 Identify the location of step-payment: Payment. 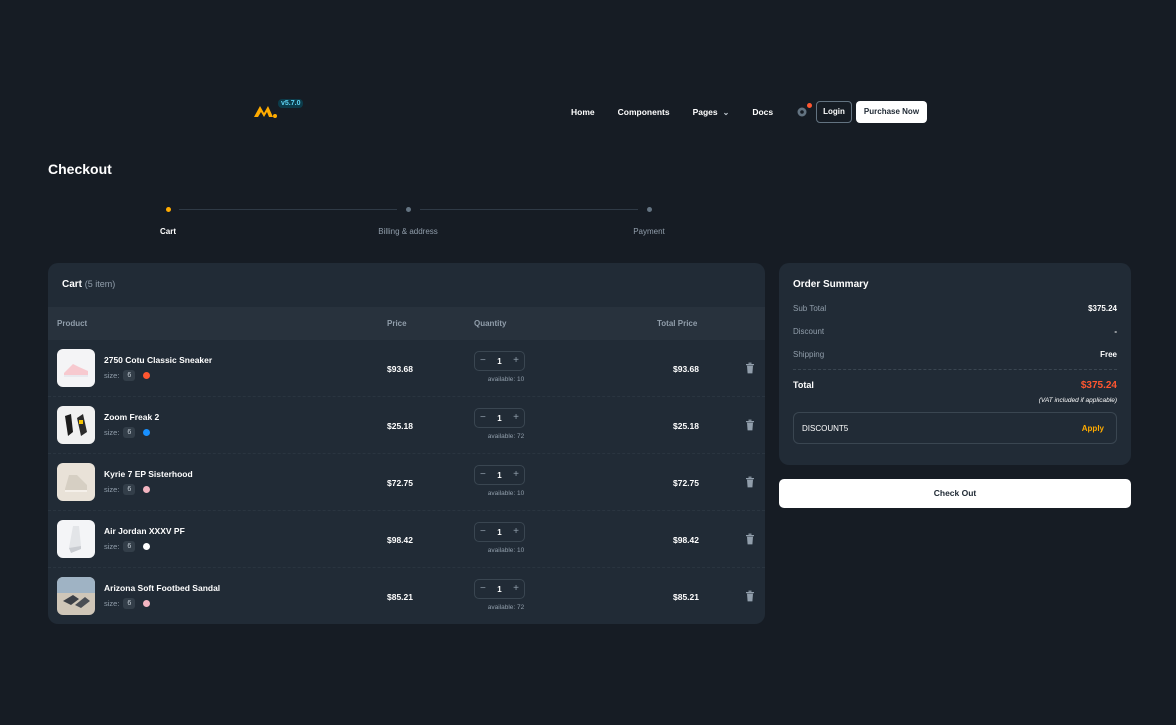
(649, 219).